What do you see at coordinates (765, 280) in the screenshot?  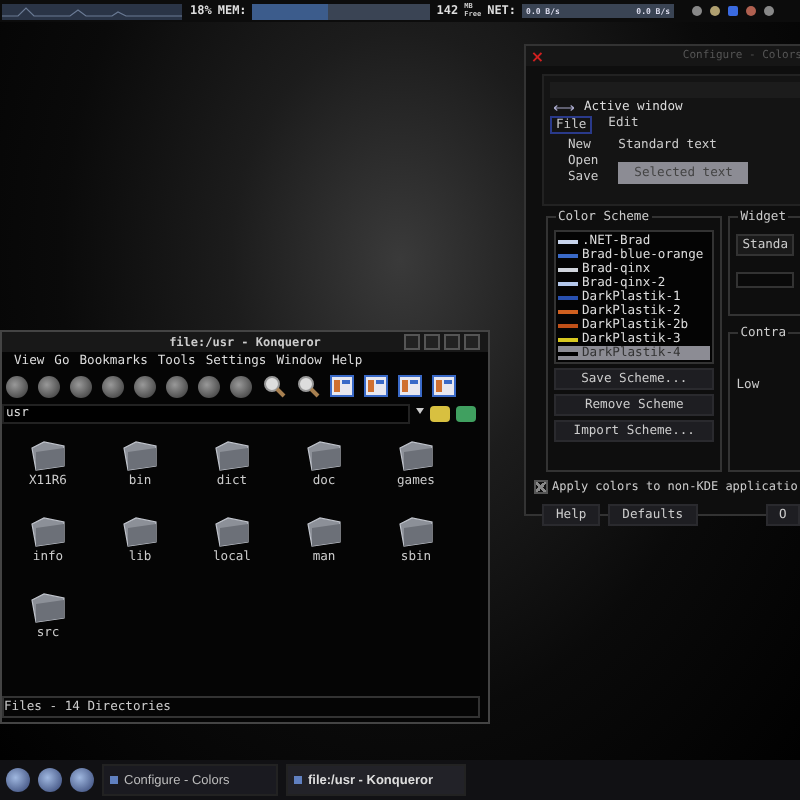 I see `color-button` at bounding box center [765, 280].